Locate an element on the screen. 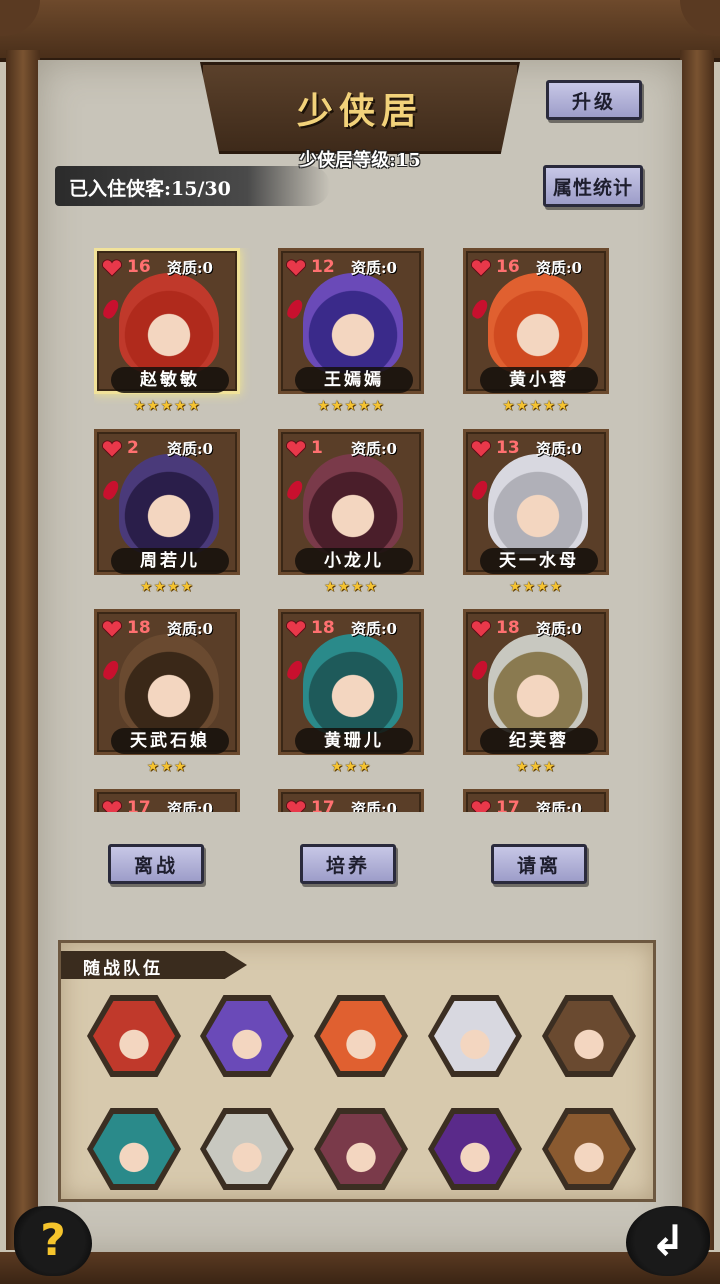 This screenshot has height=1284, width=720. hero-card: 2 资质:0 周若儿 is located at coordinates (167, 502).